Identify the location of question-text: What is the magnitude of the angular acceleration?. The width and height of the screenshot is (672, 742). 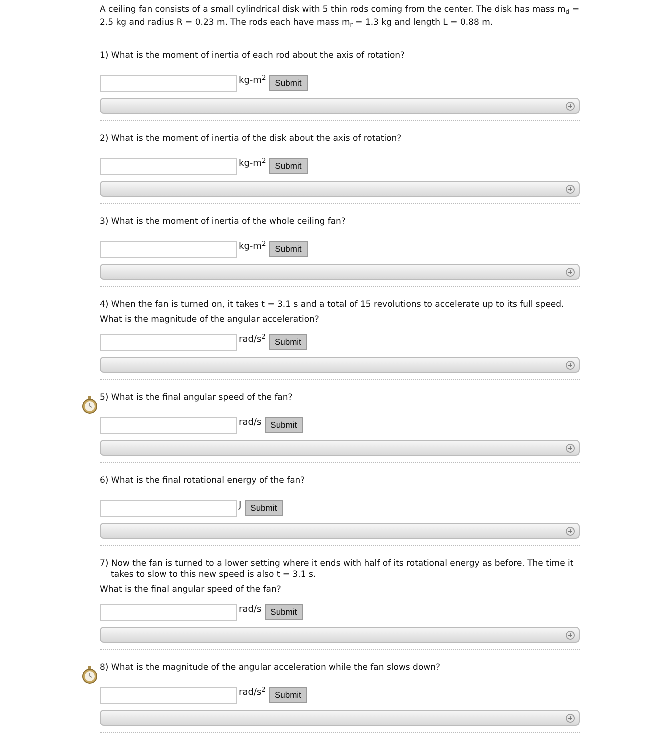
(210, 320).